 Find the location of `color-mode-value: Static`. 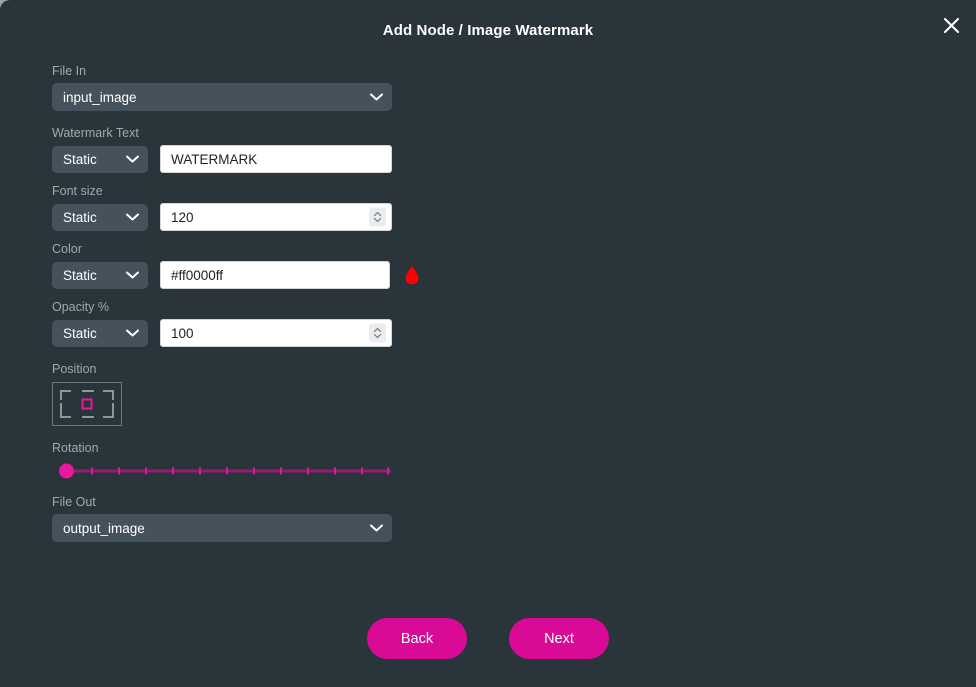

color-mode-value: Static is located at coordinates (80, 275).